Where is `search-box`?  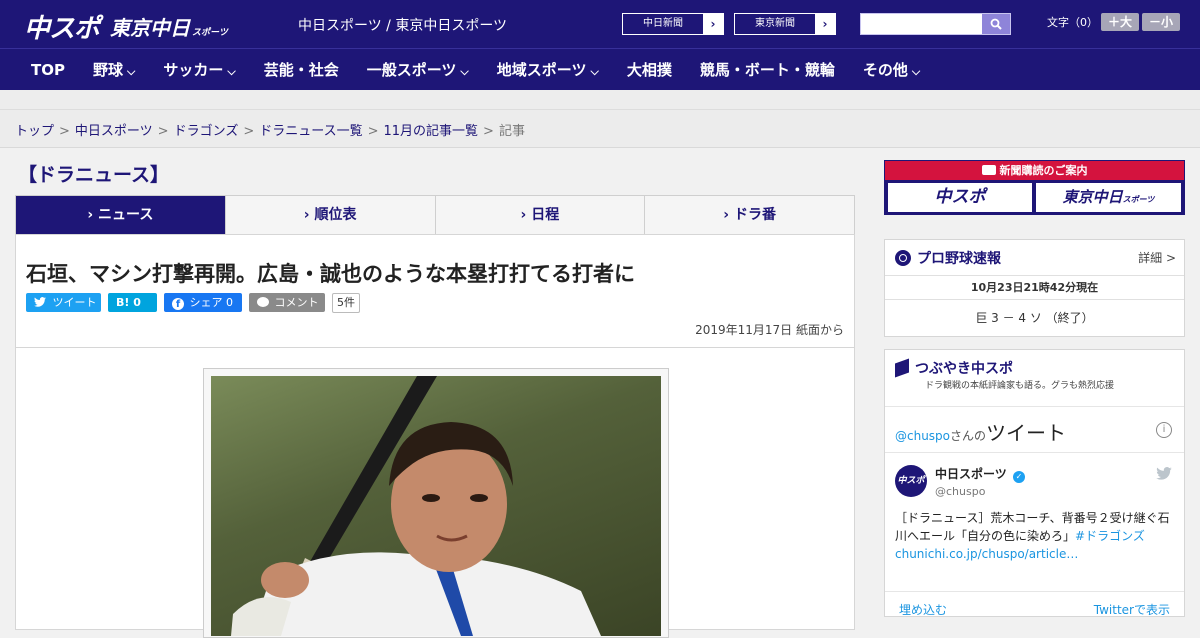
search-box is located at coordinates (935, 24).